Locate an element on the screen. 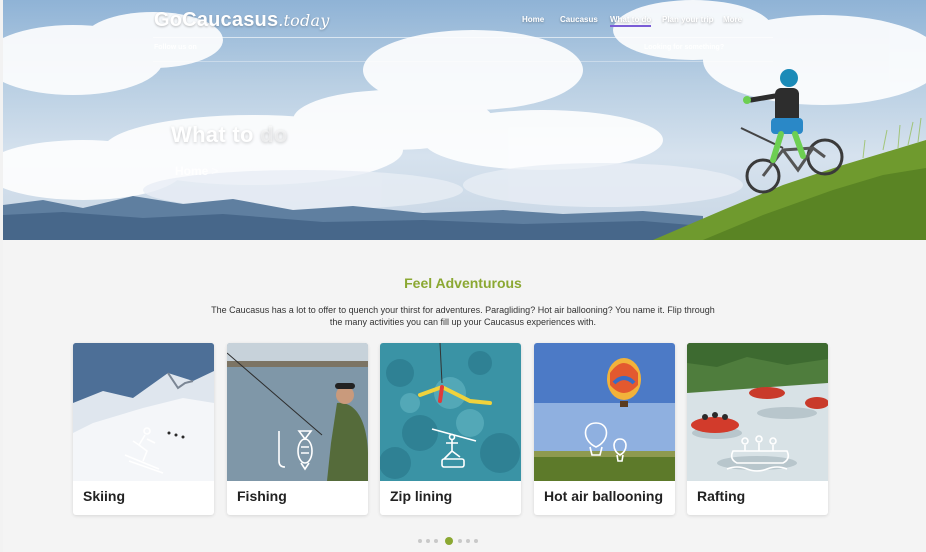 The height and width of the screenshot is (552, 926). activity-card-zip-lining: Zip lining is located at coordinates (450, 429).